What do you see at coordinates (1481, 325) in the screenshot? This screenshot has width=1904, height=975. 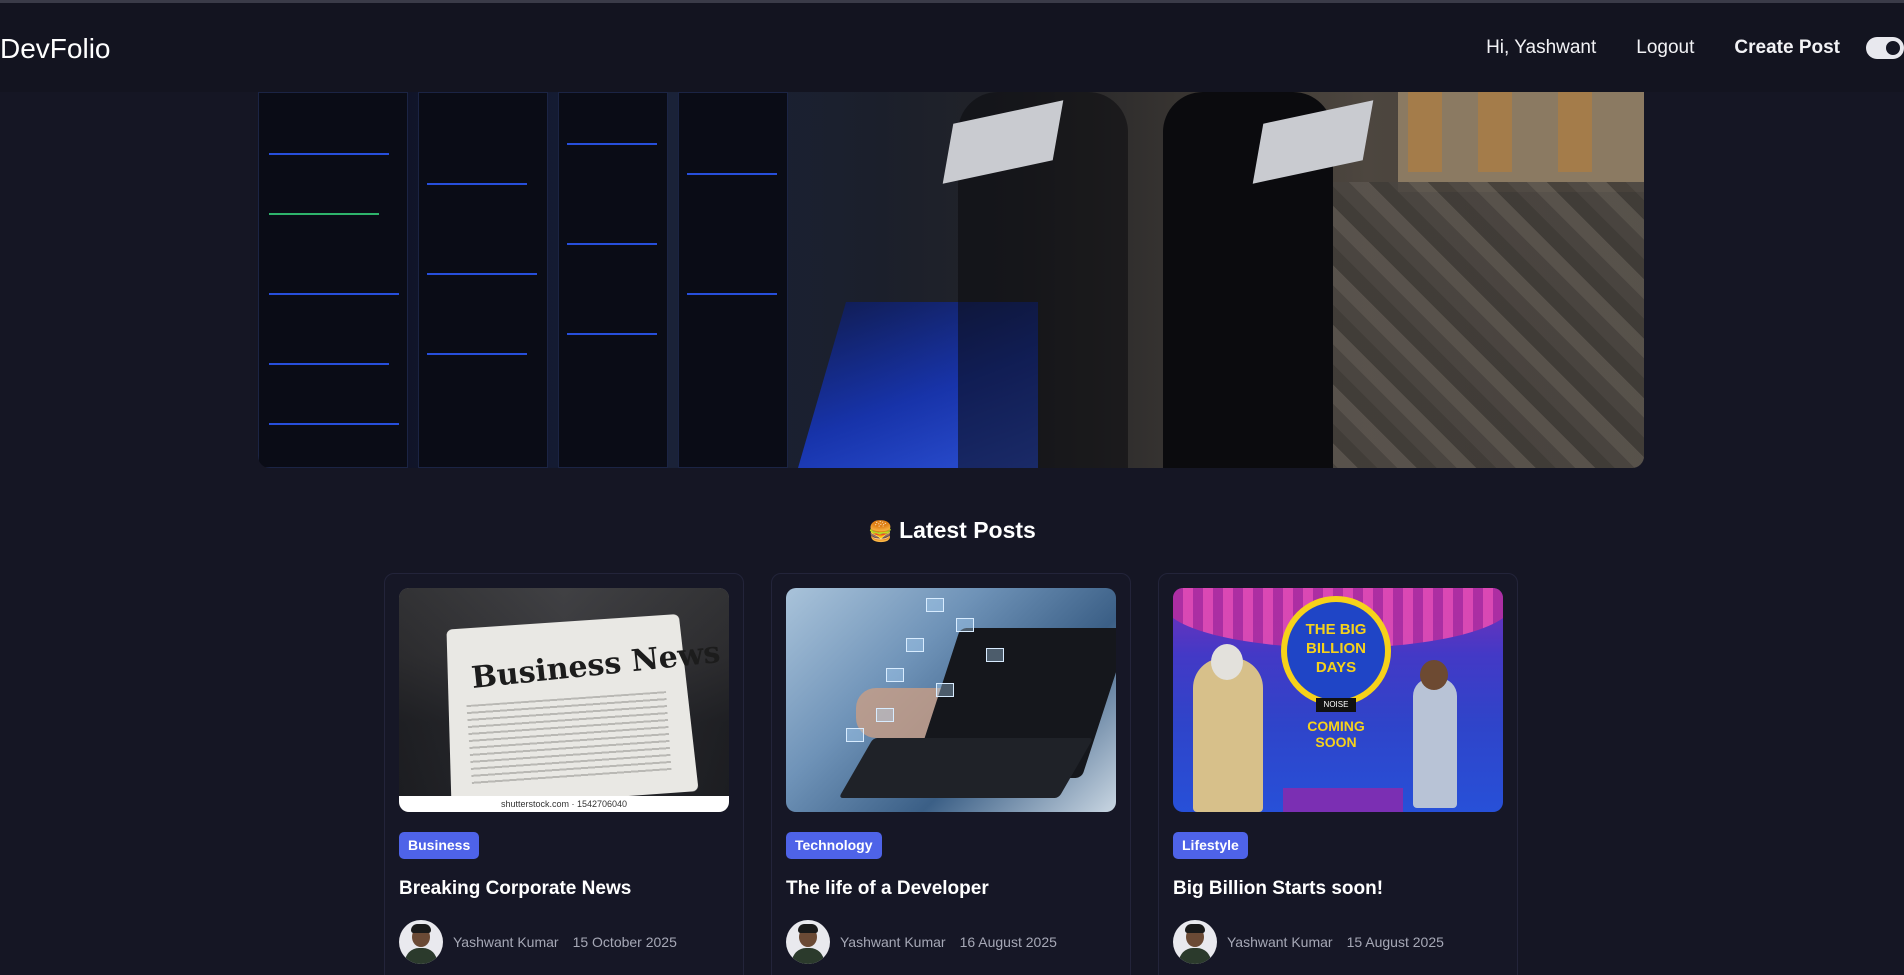 I see `carpet-floor` at bounding box center [1481, 325].